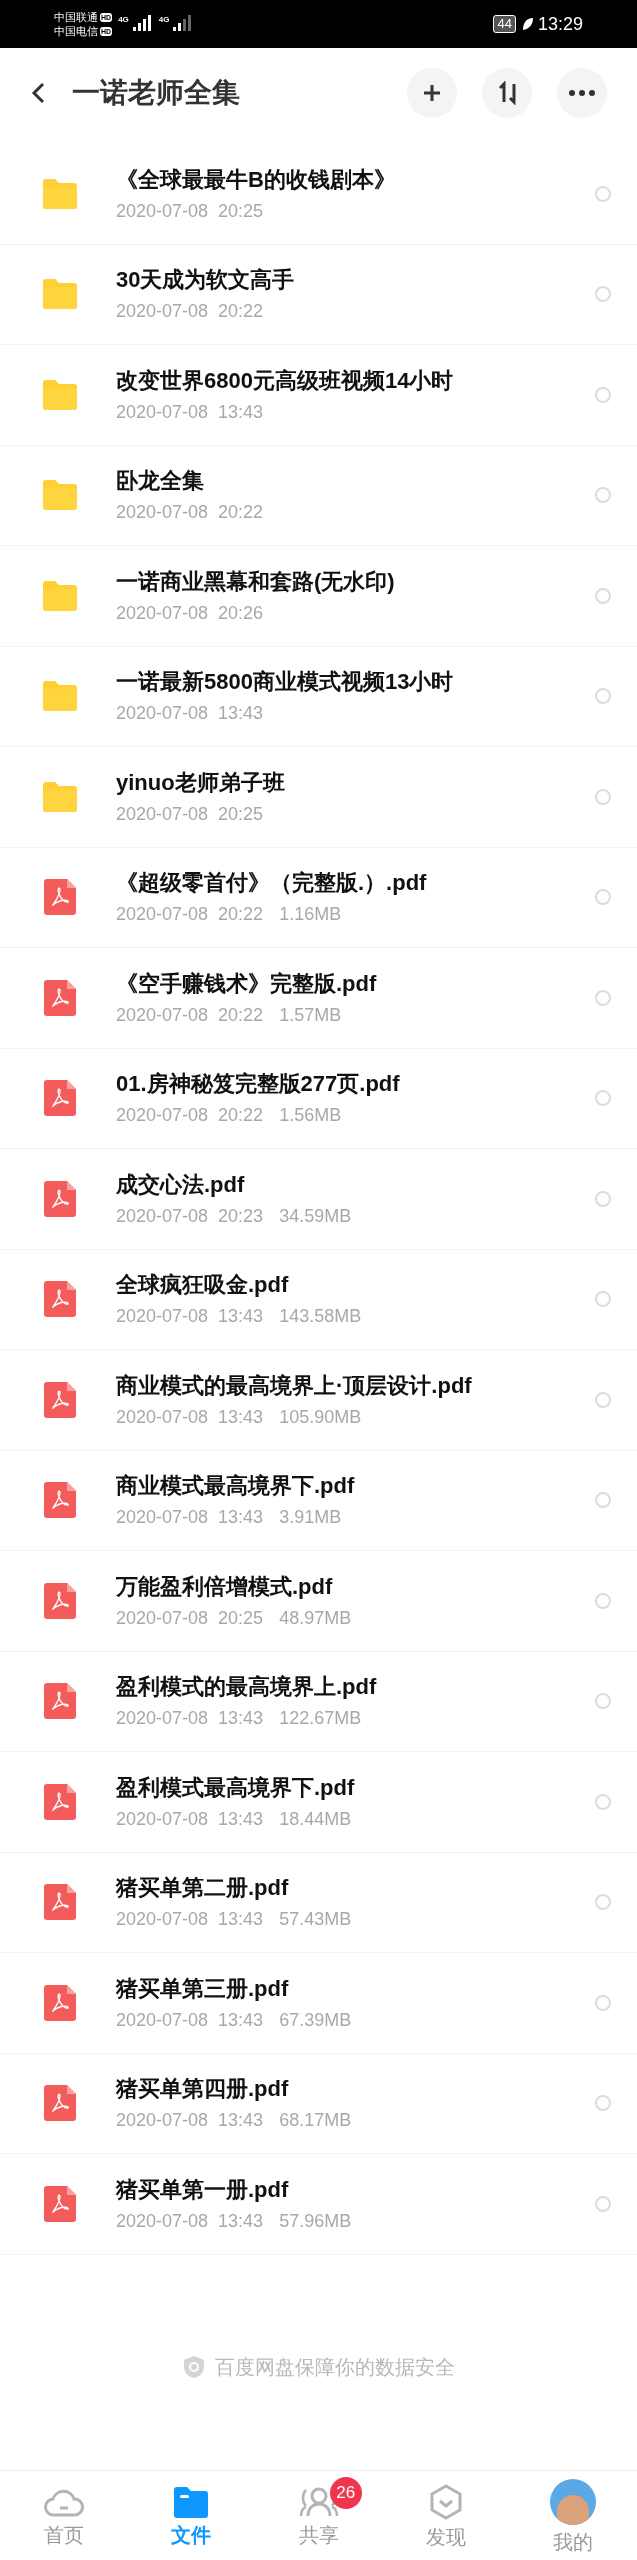 Image resolution: width=637 pixels, height=2560 pixels. What do you see at coordinates (318, 495) in the screenshot?
I see `file-row: 卧龙全集 2020-07-08 20:22` at bounding box center [318, 495].